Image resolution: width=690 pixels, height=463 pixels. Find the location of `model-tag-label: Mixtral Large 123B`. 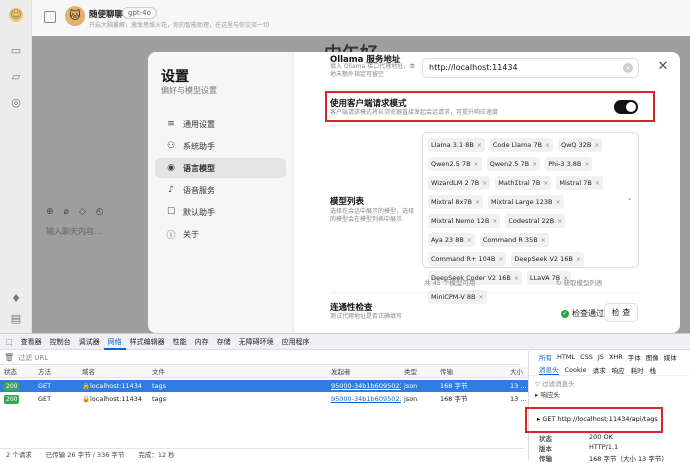

model-tag-label: Mixtral Large 123B is located at coordinates (521, 202).